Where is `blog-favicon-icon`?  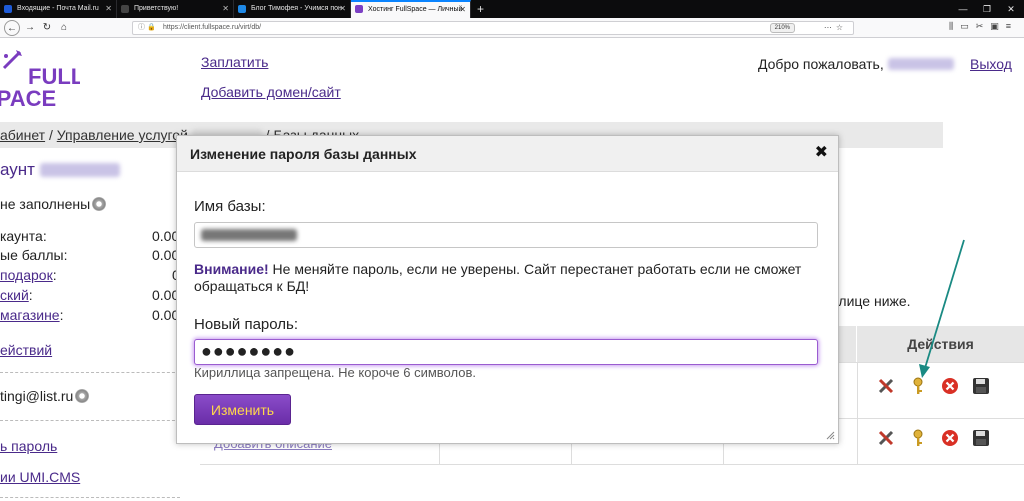 blog-favicon-icon is located at coordinates (242, 9).